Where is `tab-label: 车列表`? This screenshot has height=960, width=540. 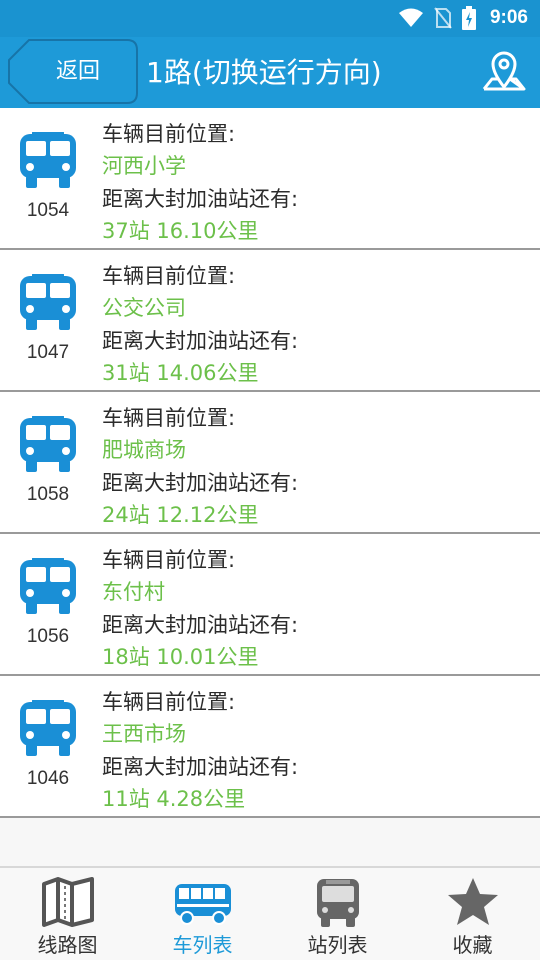 tab-label: 车列表 is located at coordinates (202, 945).